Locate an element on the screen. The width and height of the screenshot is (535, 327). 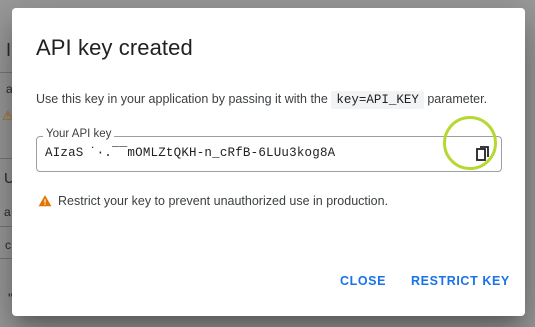
close-button: CLOSE is located at coordinates (363, 281).